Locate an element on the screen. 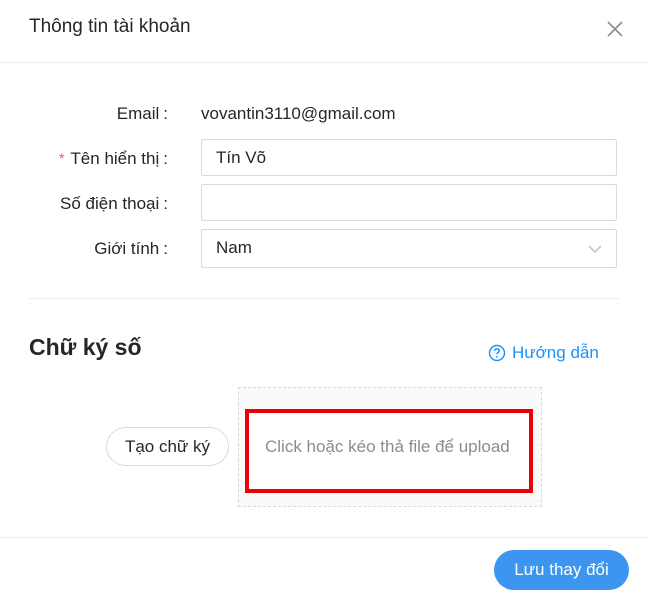 The height and width of the screenshot is (603, 648). question-circle-icon is located at coordinates (497, 353).